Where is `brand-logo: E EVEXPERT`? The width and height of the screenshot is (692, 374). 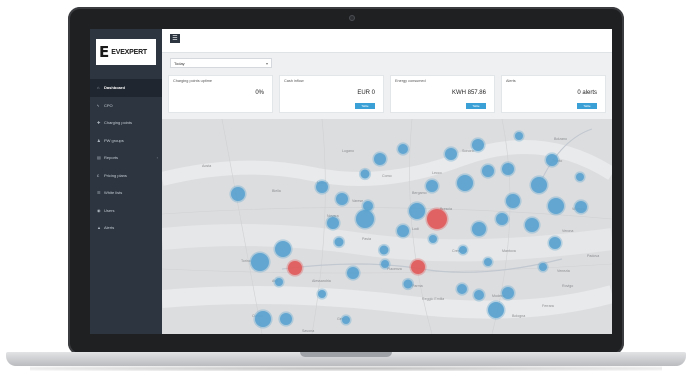
brand-logo: E EVEXPERT is located at coordinates (126, 52).